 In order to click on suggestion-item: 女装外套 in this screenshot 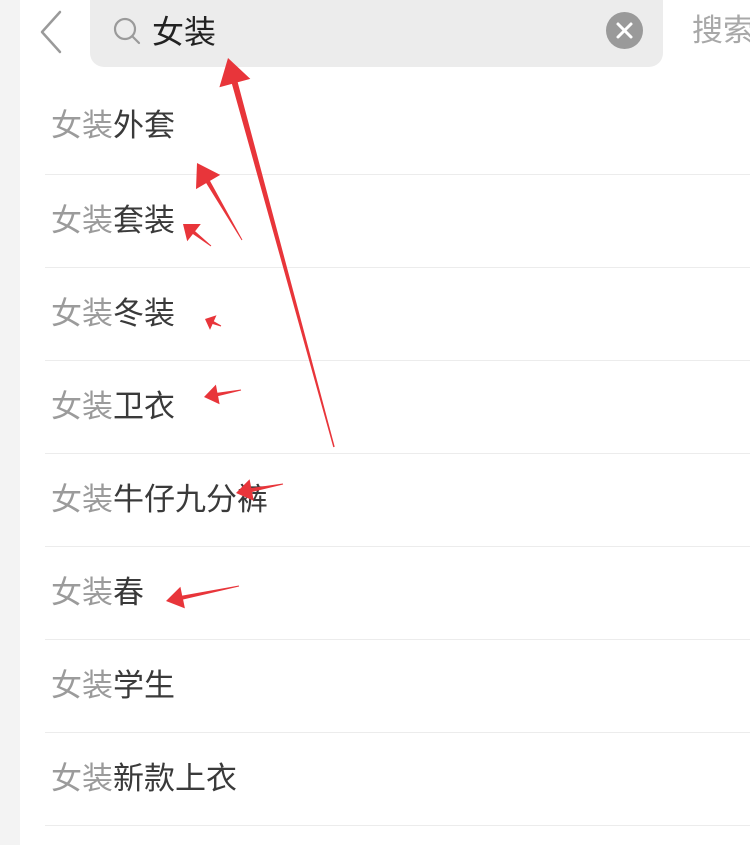, I will do `click(397, 127)`.